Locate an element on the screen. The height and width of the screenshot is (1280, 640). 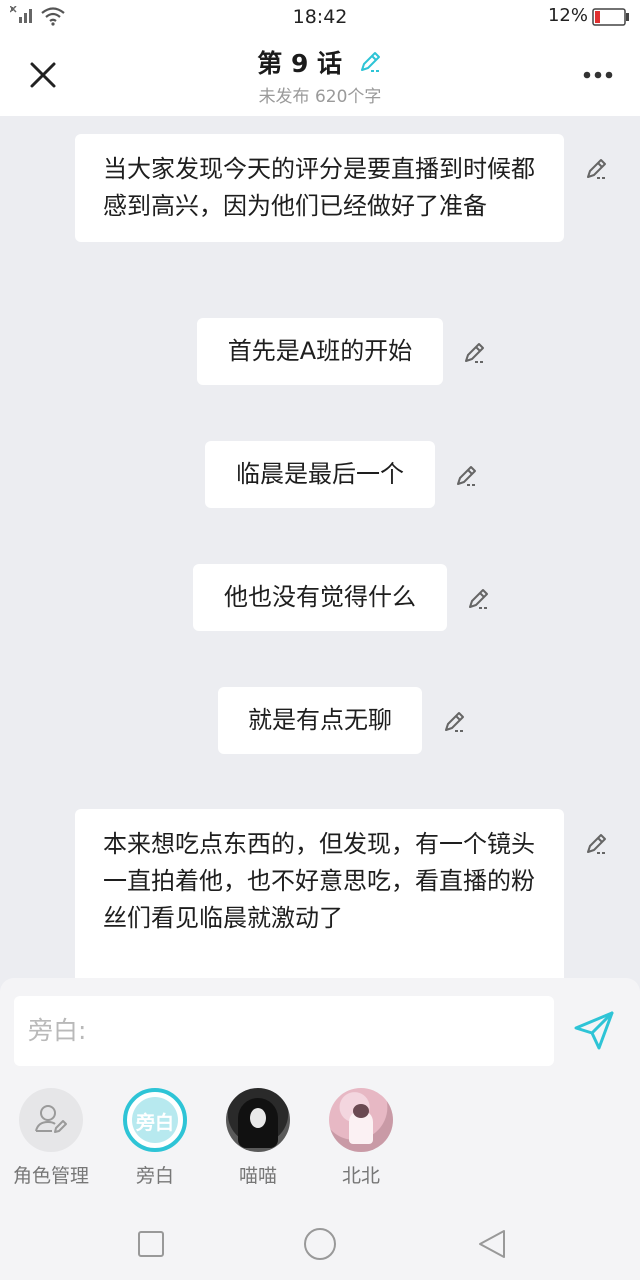
role-miaomiao: 喵喵 is located at coordinates (258, 1138).